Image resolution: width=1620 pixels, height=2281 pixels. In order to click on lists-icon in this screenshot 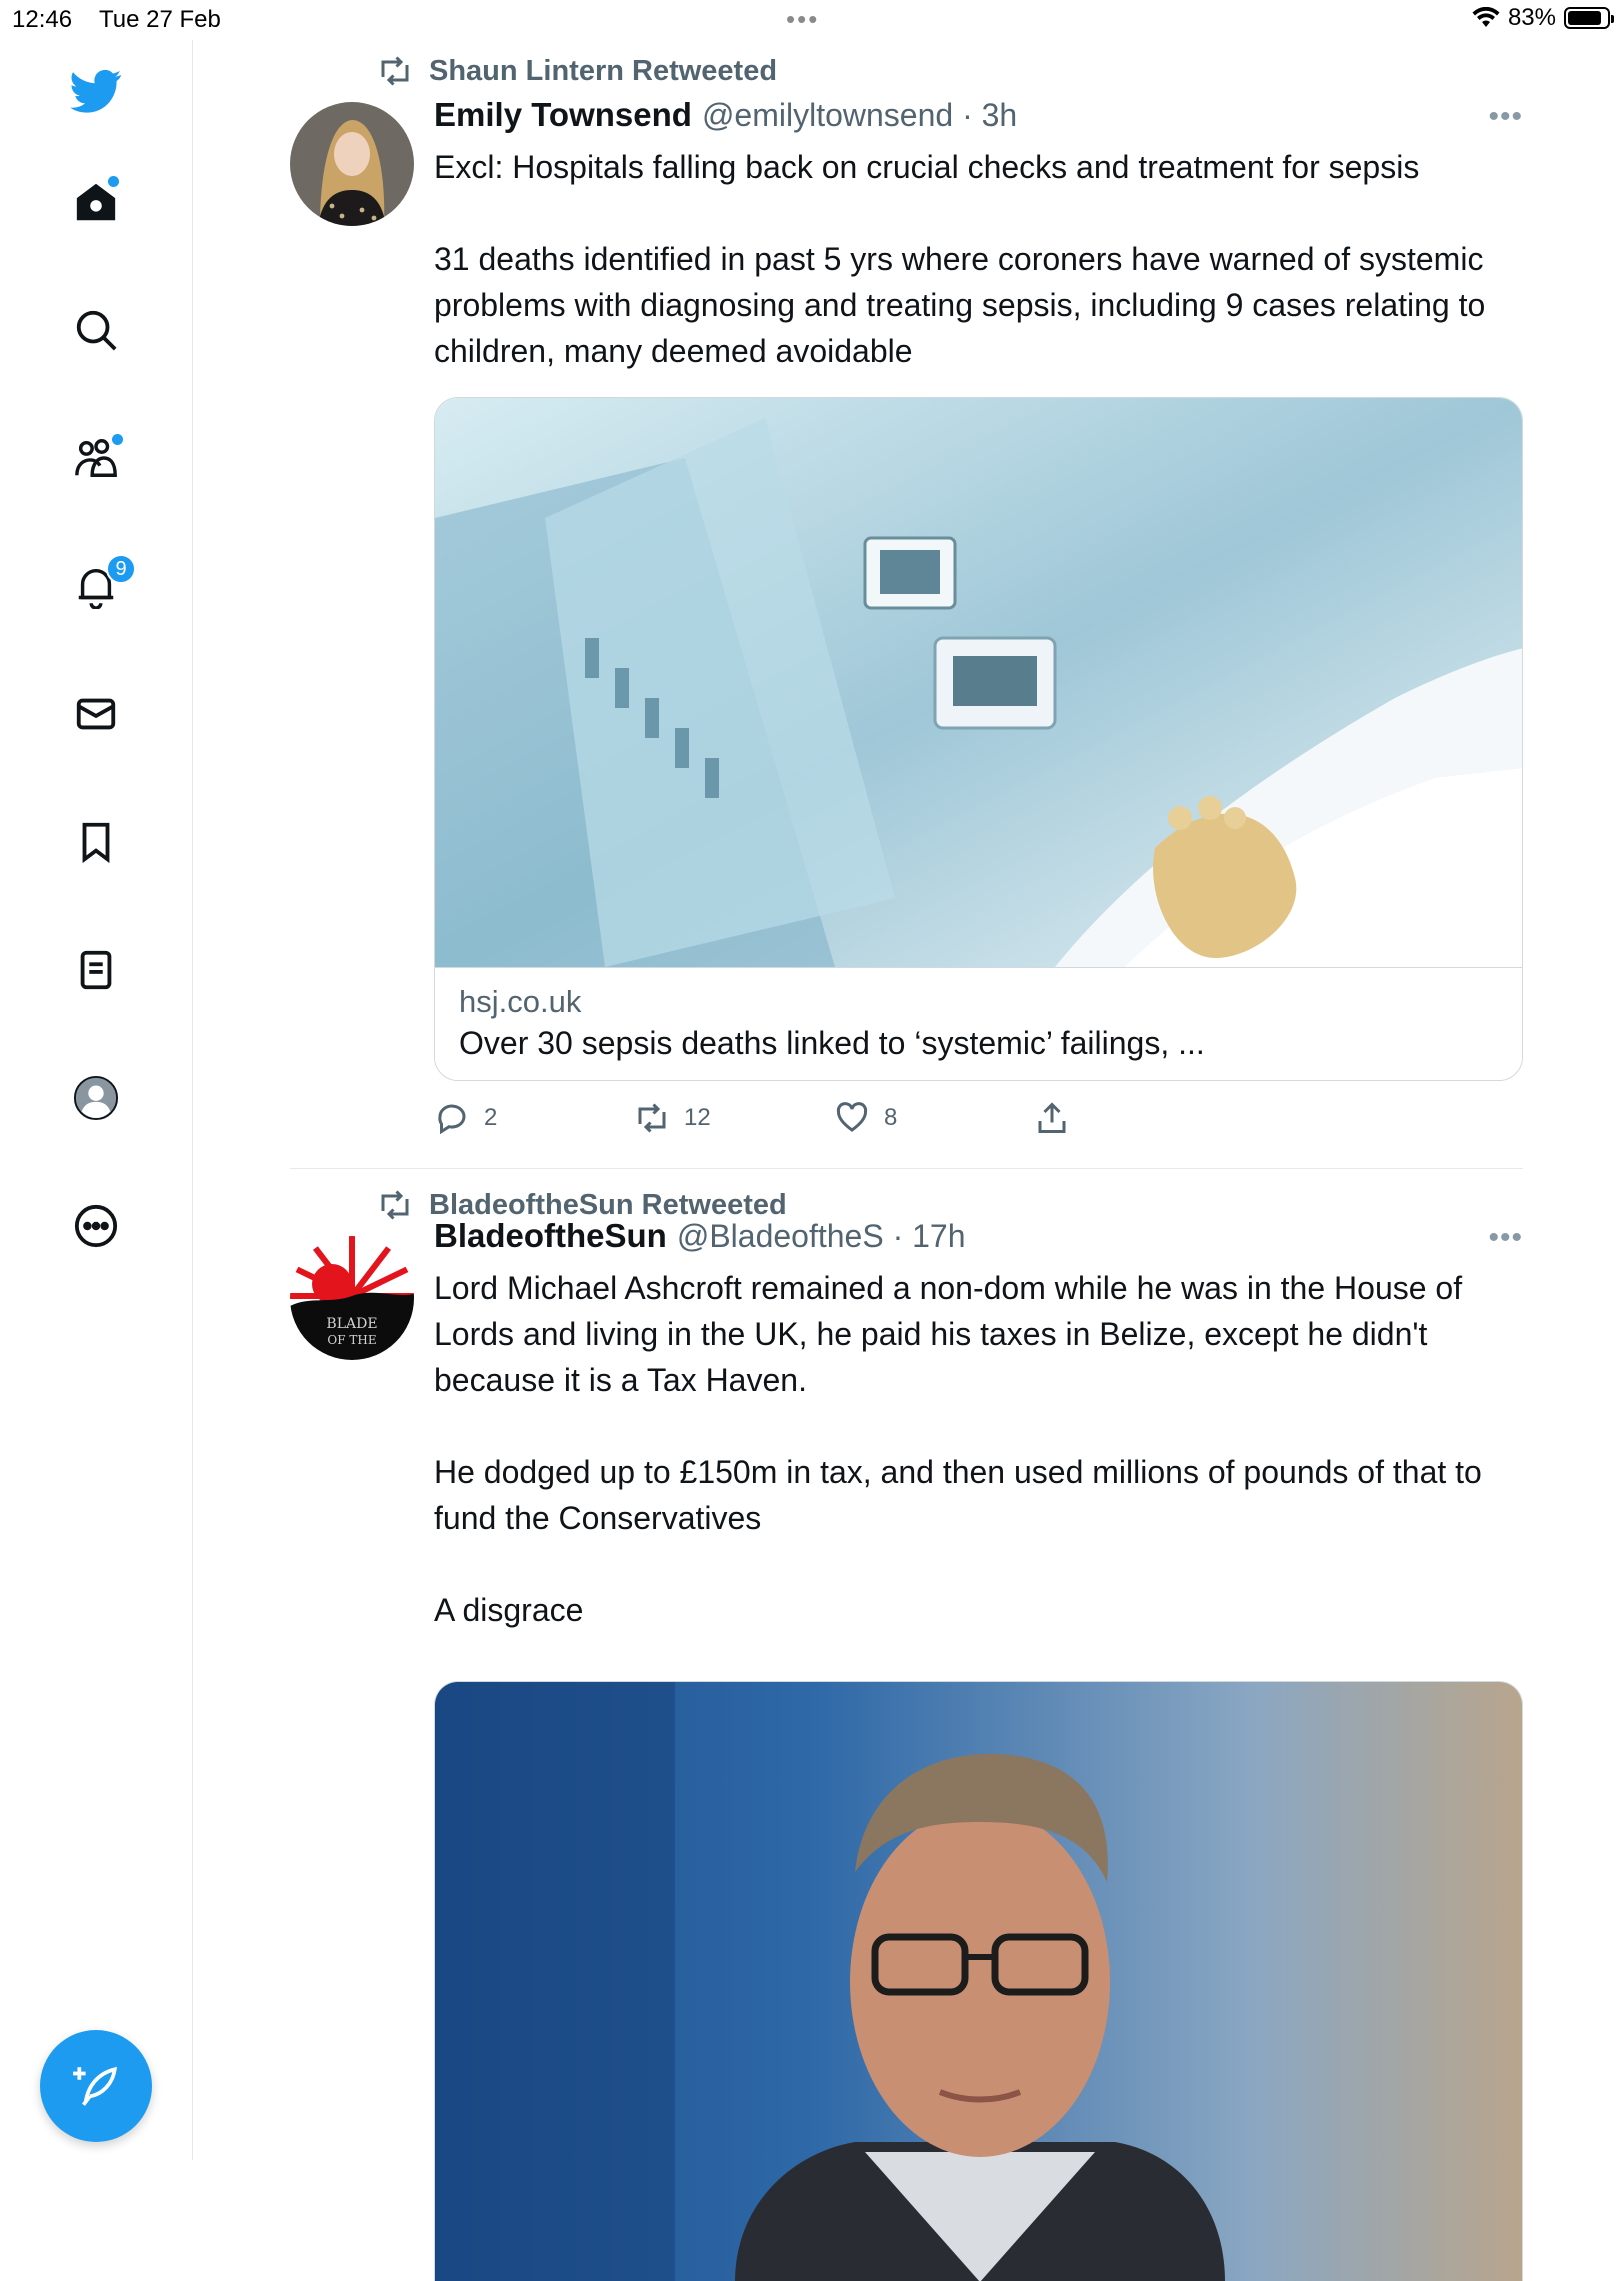, I will do `click(96, 970)`.